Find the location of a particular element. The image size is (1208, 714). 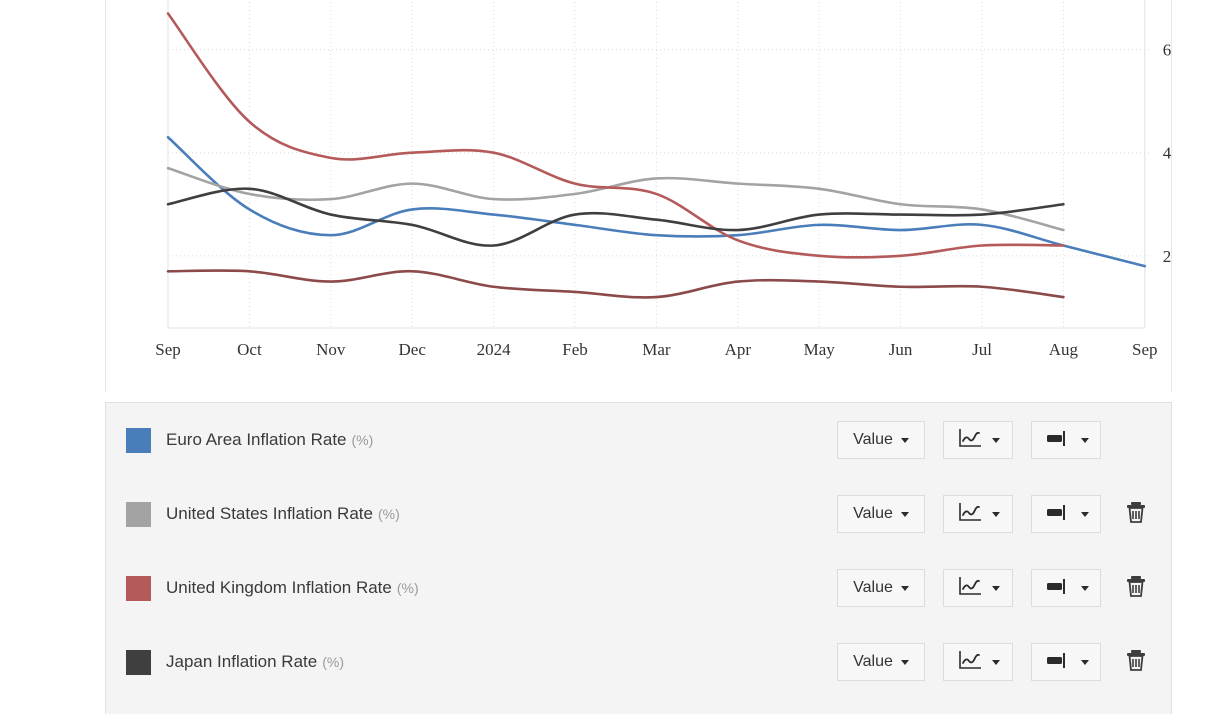

series-label-group: United States Inflation Rate (%) is located at coordinates (283, 514).